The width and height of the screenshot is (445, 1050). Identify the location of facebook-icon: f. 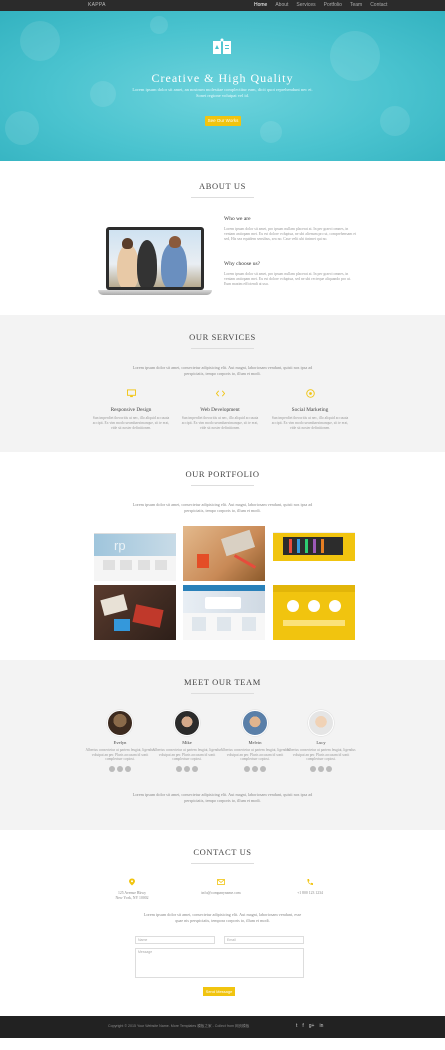
(302, 1026).